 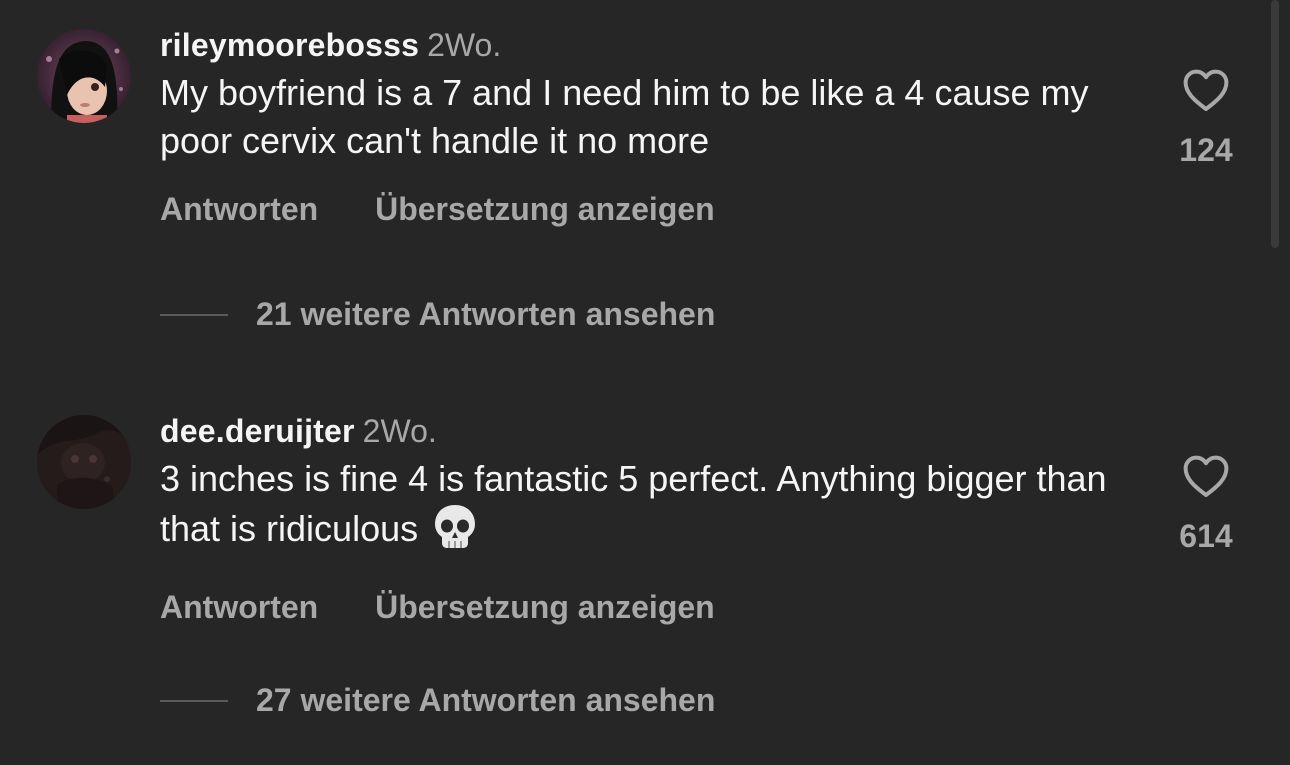 What do you see at coordinates (289, 45) in the screenshot?
I see `username: rileymoorebosss` at bounding box center [289, 45].